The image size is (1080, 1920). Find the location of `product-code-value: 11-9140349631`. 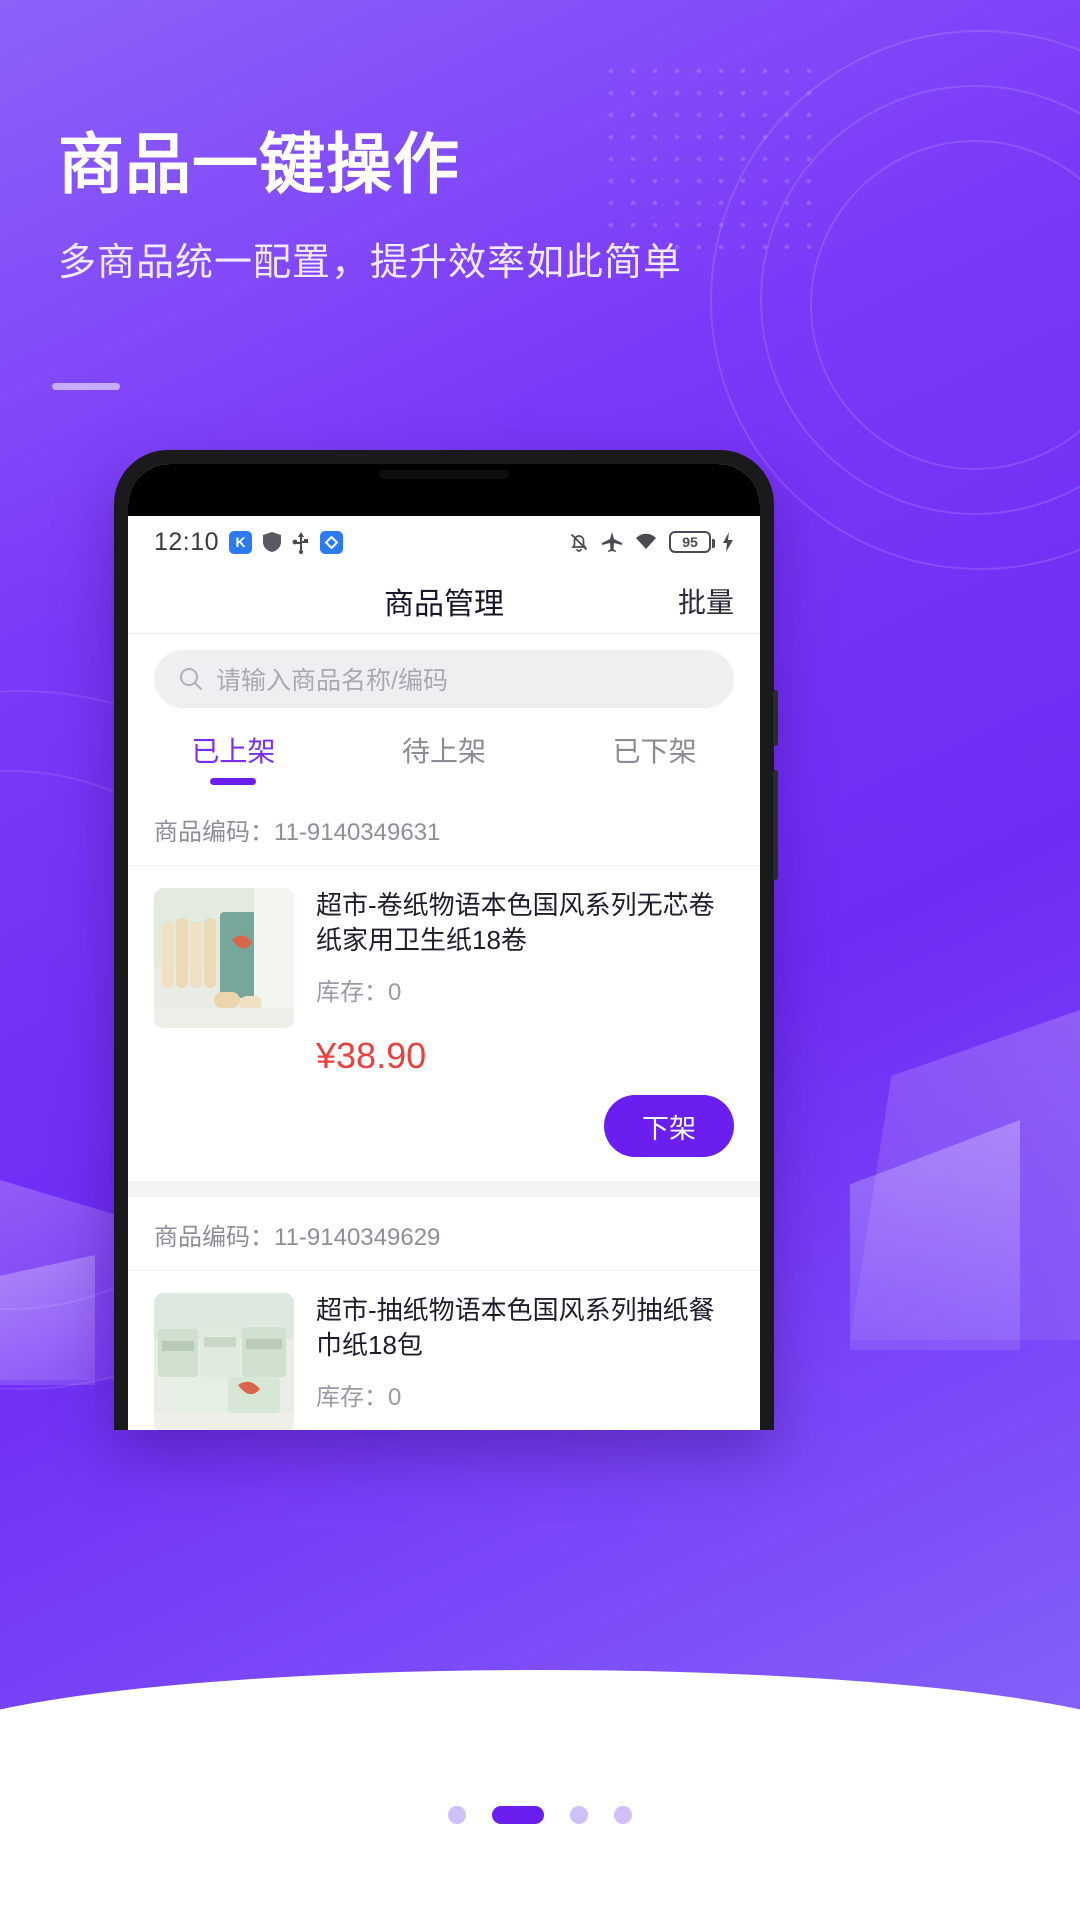

product-code-value: 11-9140349631 is located at coordinates (357, 832).